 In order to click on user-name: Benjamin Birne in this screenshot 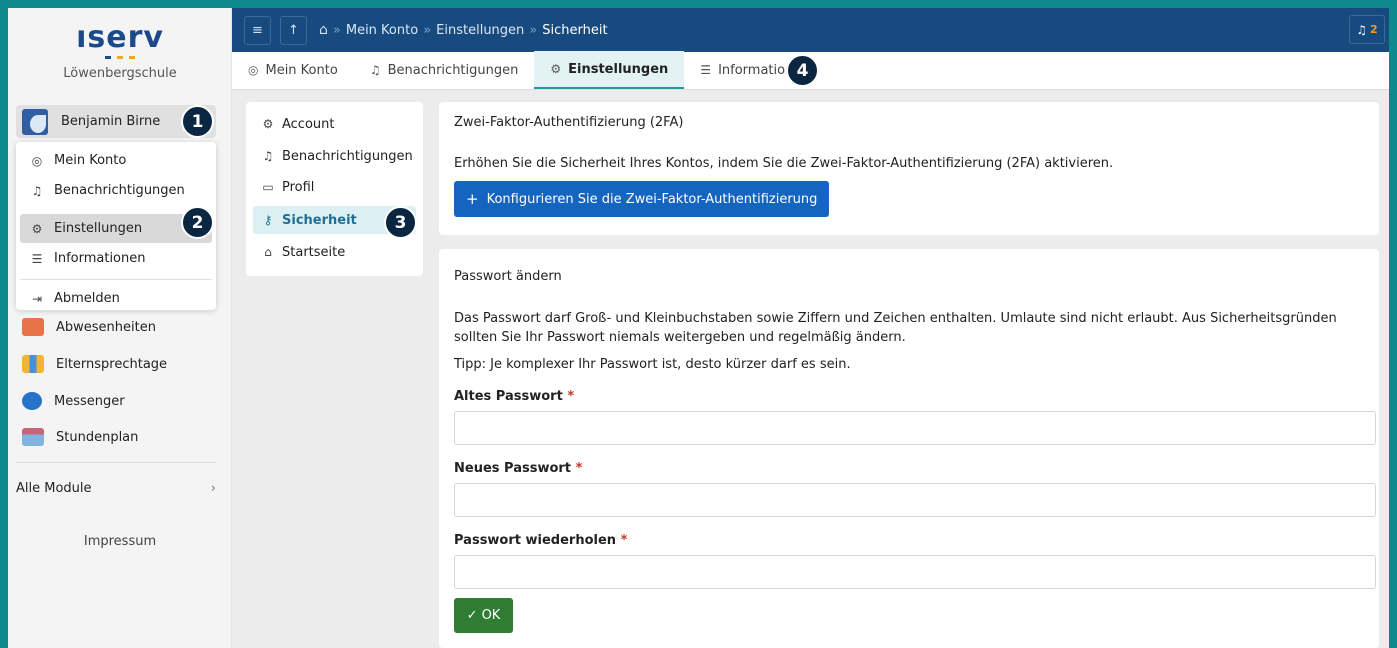, I will do `click(111, 121)`.